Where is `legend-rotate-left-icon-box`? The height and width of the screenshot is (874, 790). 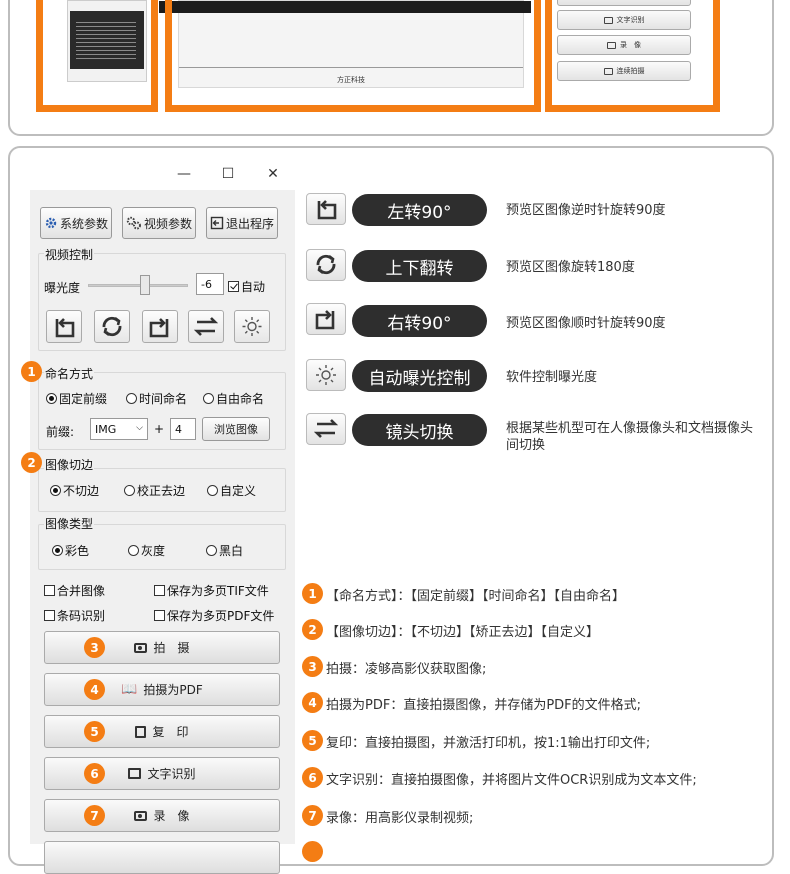 legend-rotate-left-icon-box is located at coordinates (326, 209).